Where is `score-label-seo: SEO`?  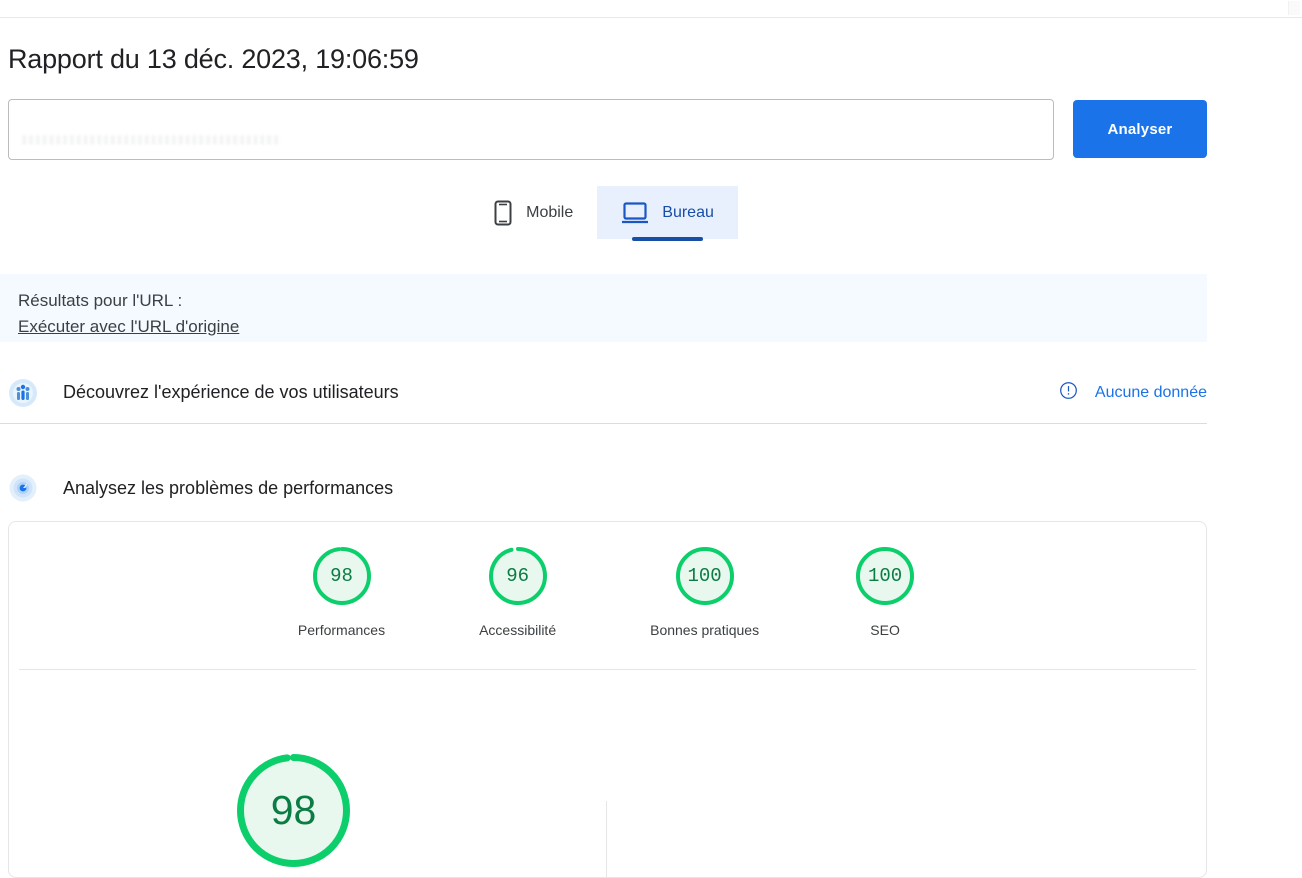 score-label-seo: SEO is located at coordinates (885, 630).